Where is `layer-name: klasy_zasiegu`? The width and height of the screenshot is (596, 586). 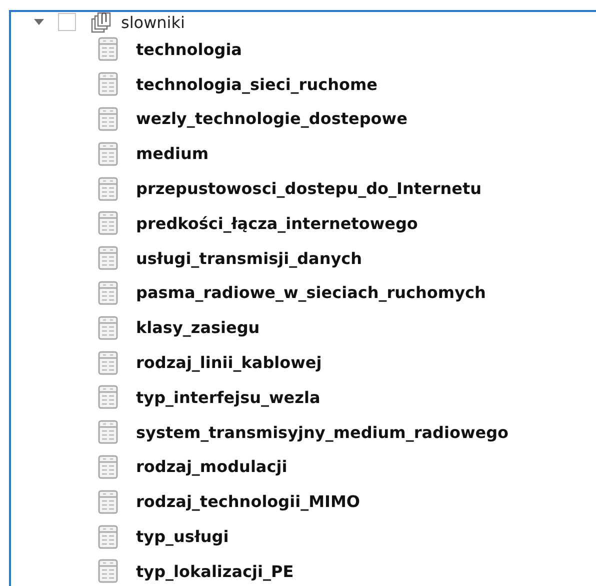
layer-name: klasy_zasiegu is located at coordinates (198, 328).